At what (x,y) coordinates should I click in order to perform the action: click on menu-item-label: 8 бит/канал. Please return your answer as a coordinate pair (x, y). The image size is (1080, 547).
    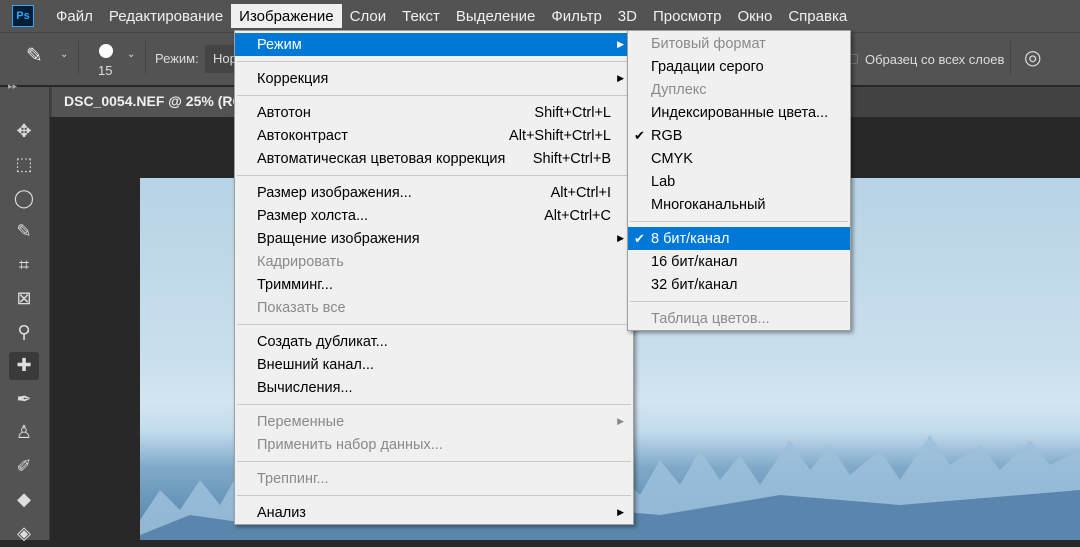
    Looking at the image, I should click on (690, 238).